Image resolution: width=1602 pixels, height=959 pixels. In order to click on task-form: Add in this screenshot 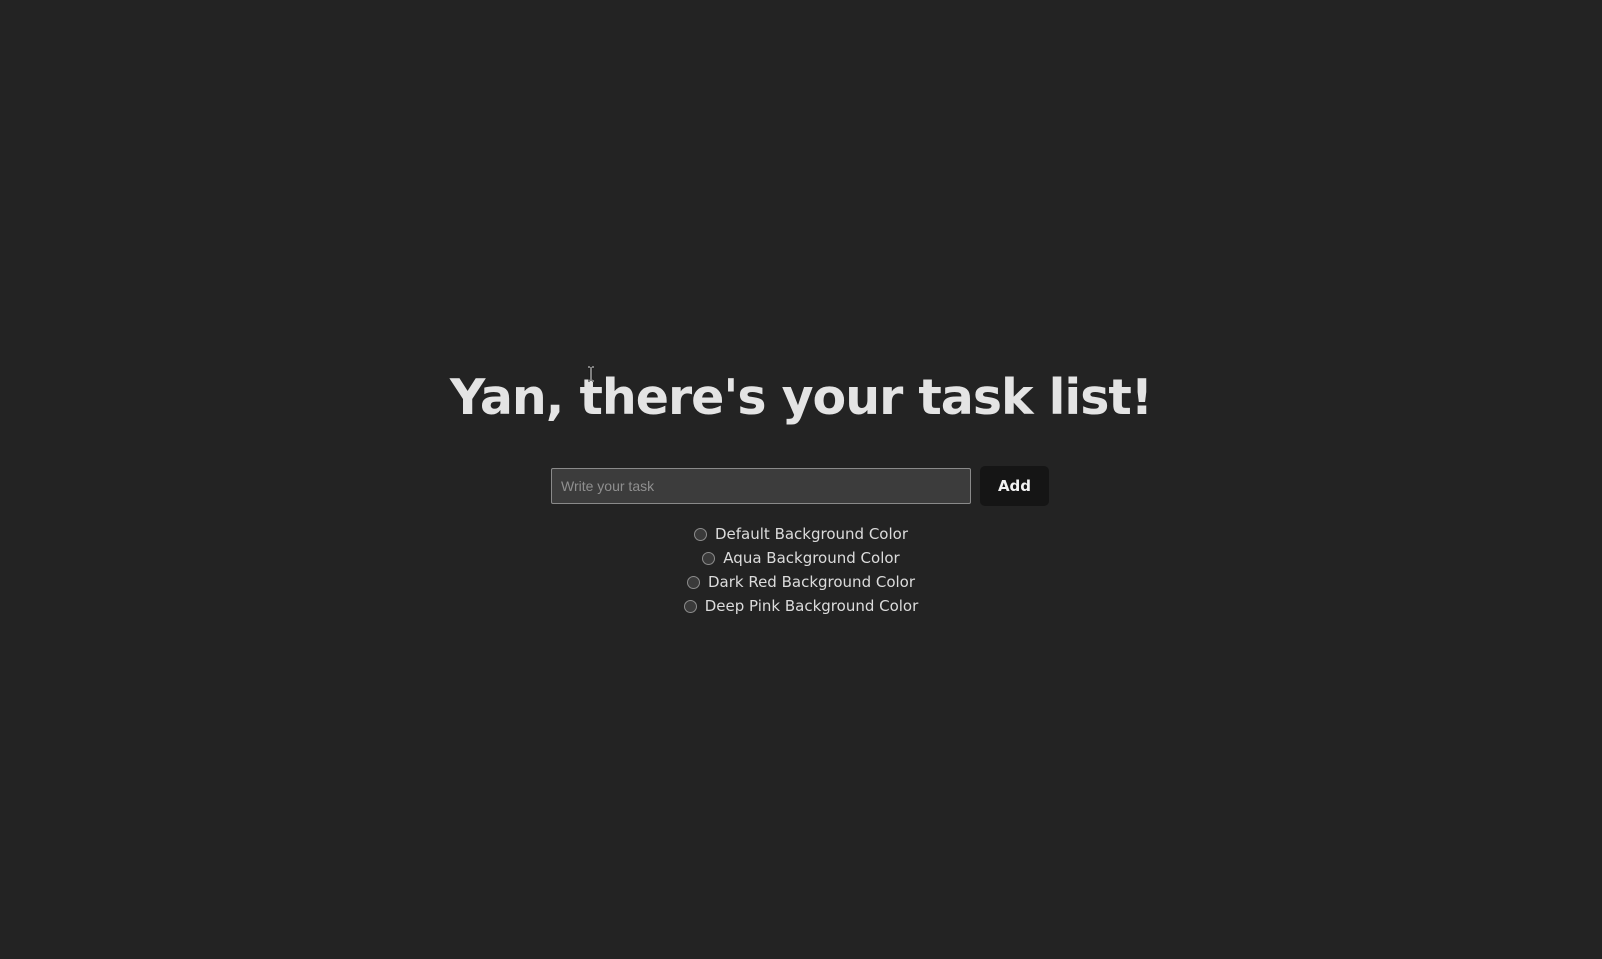, I will do `click(800, 486)`.